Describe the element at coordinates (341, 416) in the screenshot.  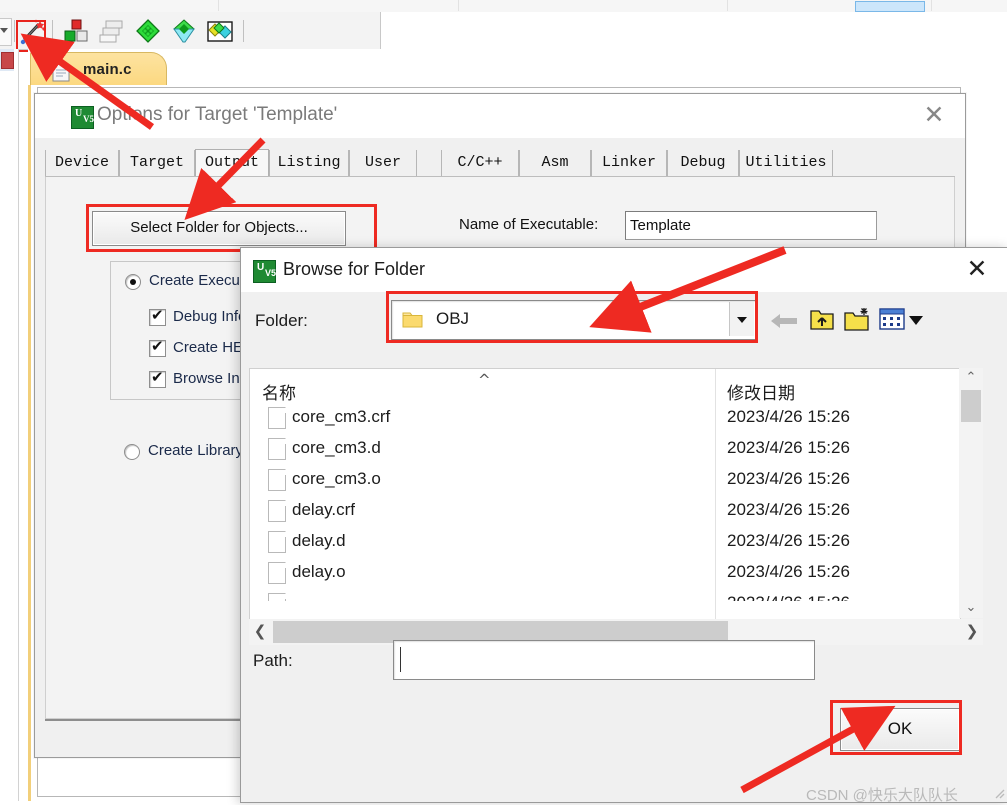
I see `file-name: core_cm3.crf` at that location.